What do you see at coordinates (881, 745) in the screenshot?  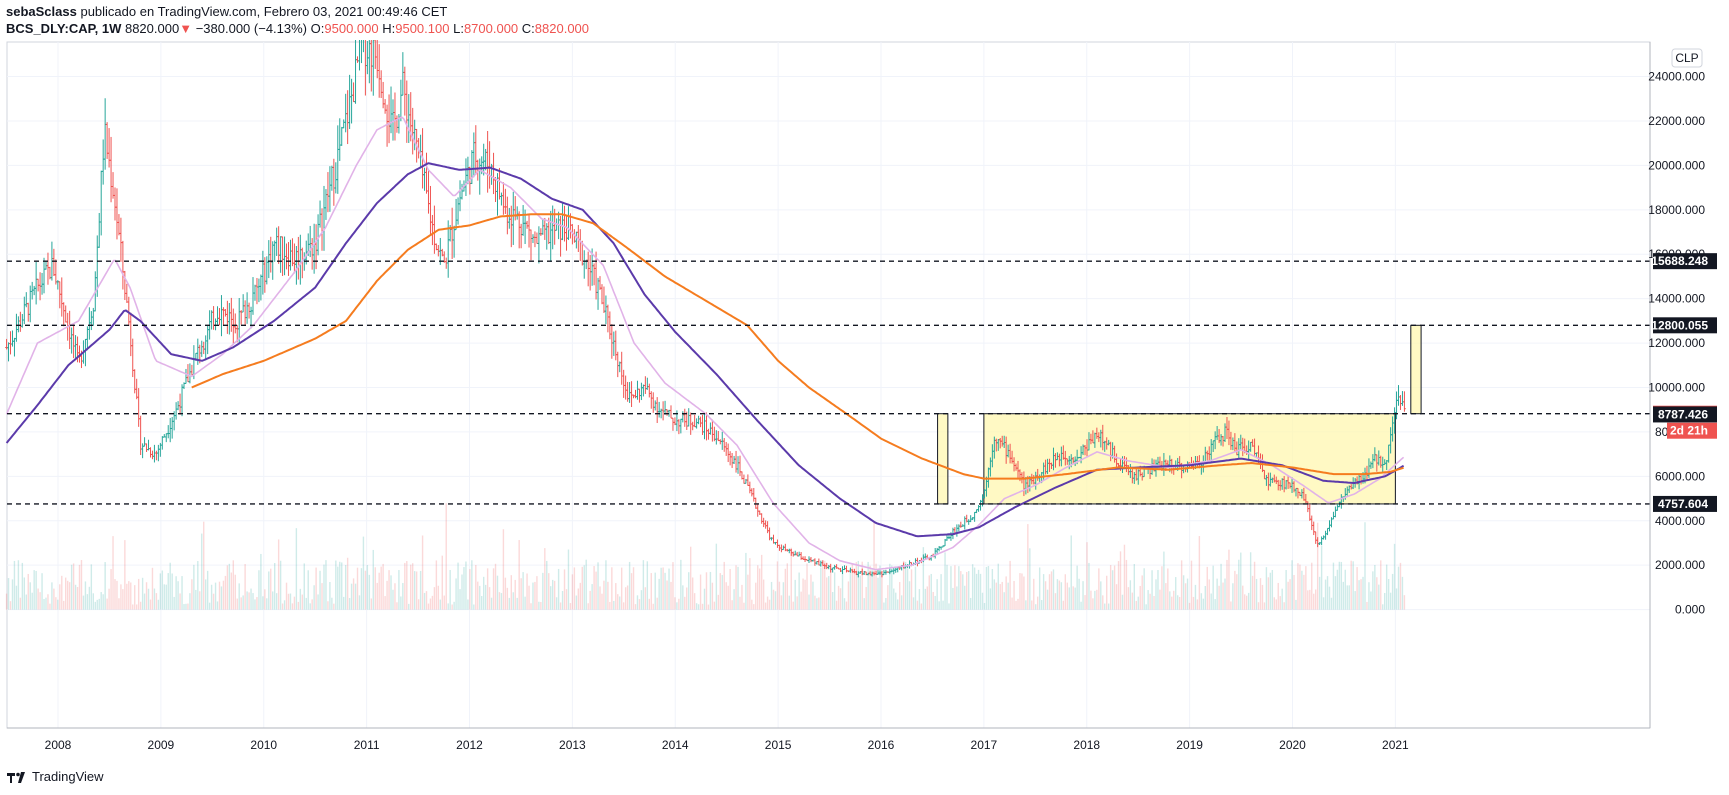 I see `time-tick-label: 2016` at bounding box center [881, 745].